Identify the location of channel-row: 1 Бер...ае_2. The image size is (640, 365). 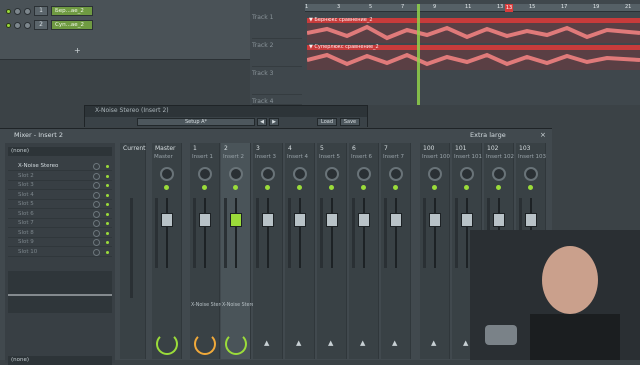
(49, 11).